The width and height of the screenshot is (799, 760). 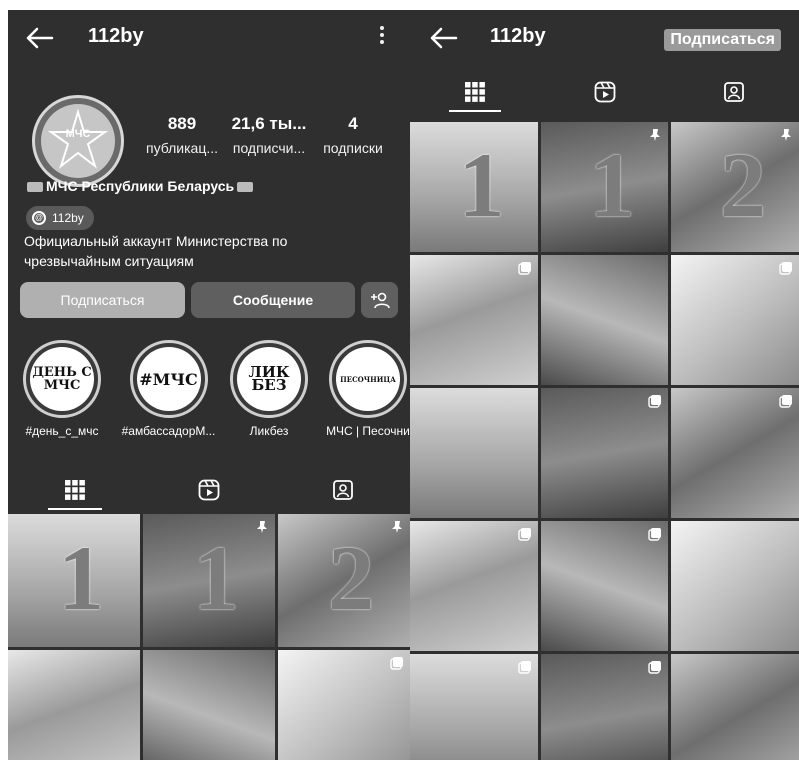 What do you see at coordinates (209, 39) in the screenshot?
I see `top-bar: 112by` at bounding box center [209, 39].